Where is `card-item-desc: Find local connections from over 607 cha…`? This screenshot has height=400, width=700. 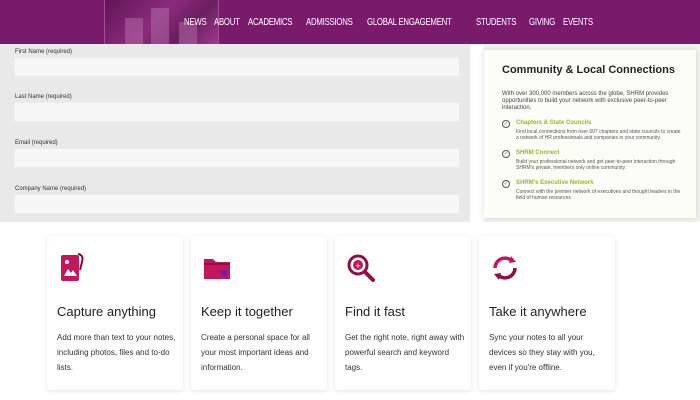 card-item-desc: Find local connections from over 607 cha… is located at coordinates (598, 135).